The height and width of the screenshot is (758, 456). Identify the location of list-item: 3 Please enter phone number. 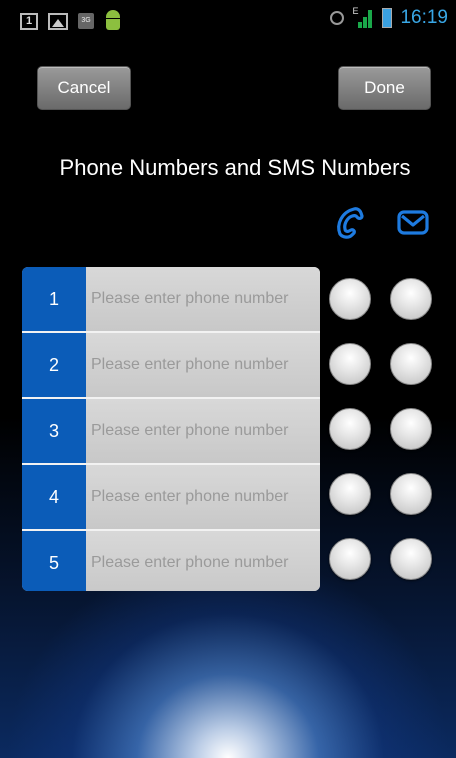
(171, 431).